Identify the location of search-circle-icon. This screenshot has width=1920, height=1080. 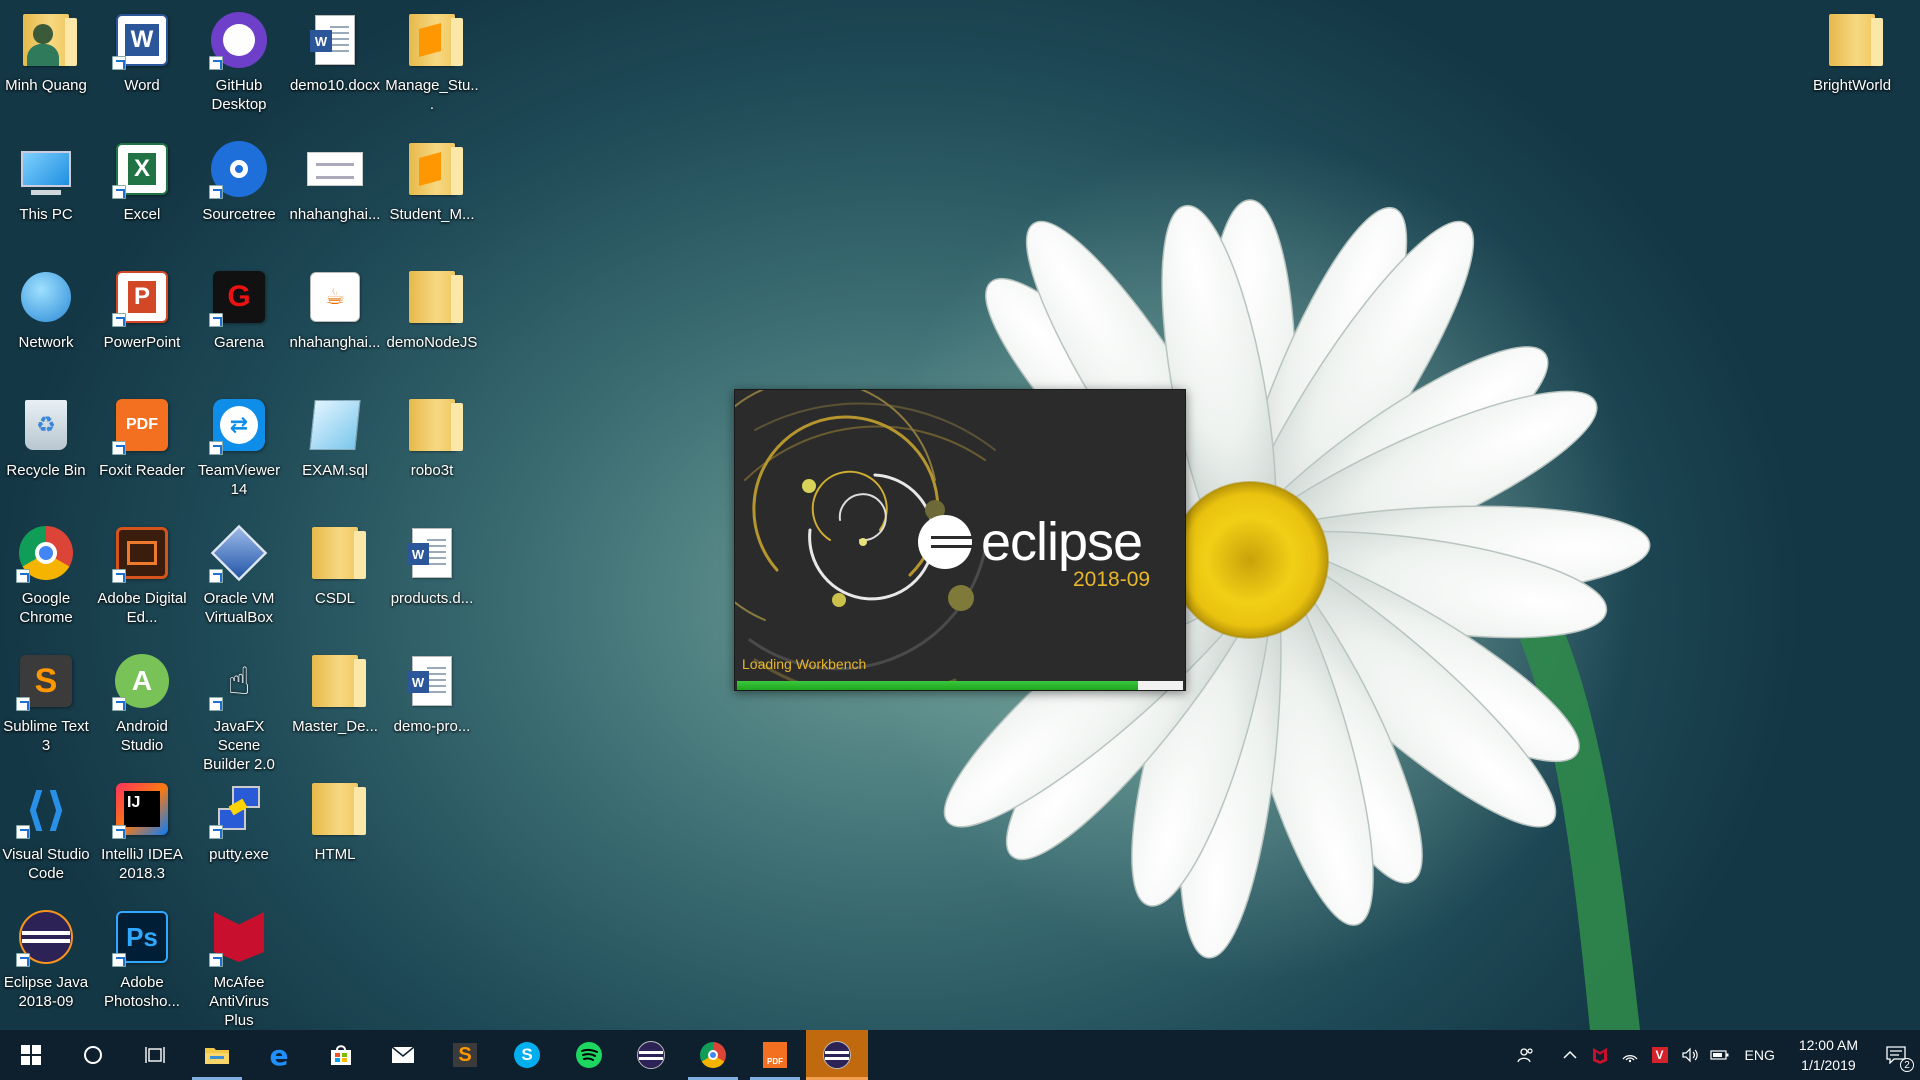
(93, 1055).